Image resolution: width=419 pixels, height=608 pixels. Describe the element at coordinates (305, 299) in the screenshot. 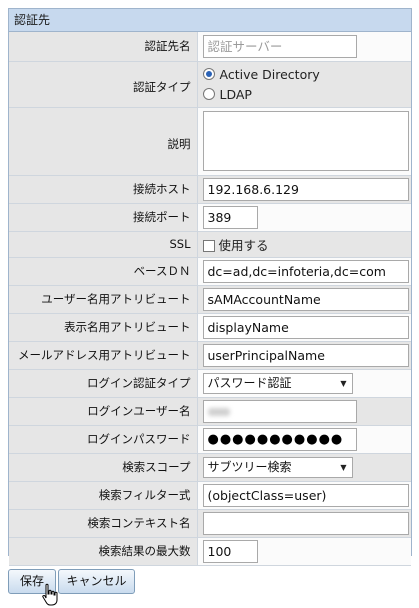

I see `user-attr-input: sAMAccountName` at that location.